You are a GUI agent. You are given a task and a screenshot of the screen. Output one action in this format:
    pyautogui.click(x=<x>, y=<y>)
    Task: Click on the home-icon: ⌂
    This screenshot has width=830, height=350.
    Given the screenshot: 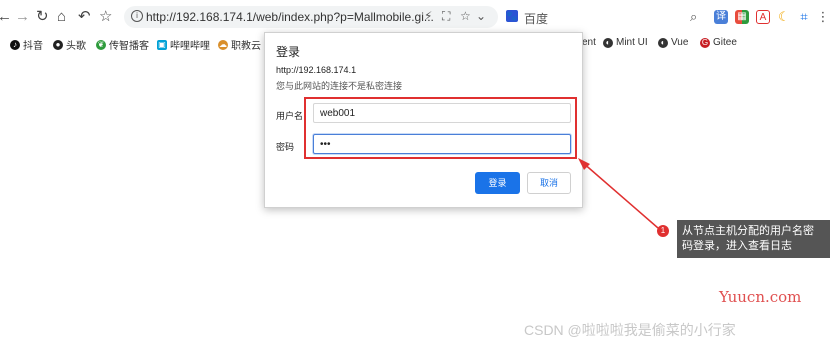 What is the action you would take?
    pyautogui.click(x=61, y=17)
    